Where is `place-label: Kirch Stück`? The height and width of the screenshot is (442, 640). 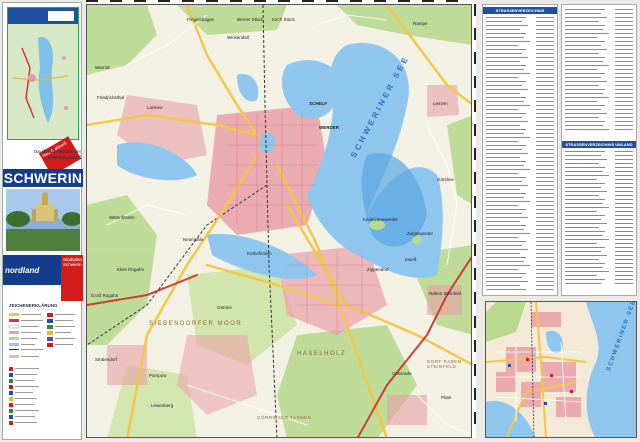
place-label: Kirch Stück is located at coordinates (283, 19).